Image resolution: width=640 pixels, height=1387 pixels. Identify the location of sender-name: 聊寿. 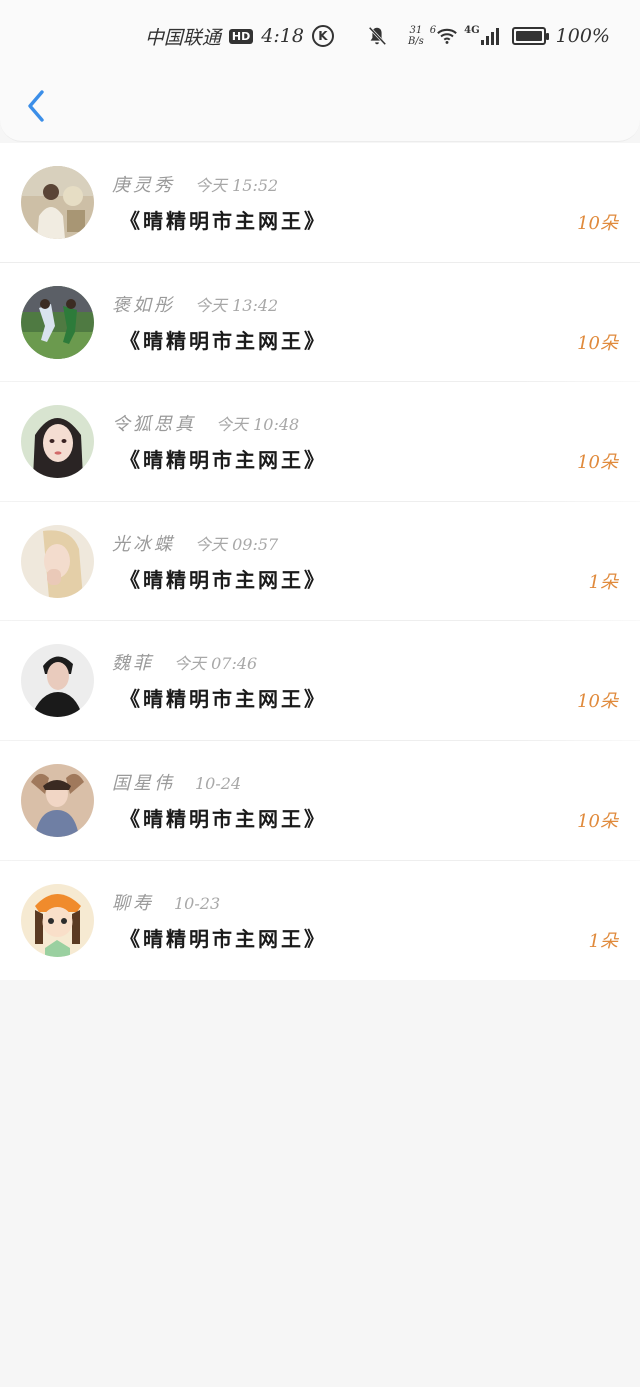
(133, 903).